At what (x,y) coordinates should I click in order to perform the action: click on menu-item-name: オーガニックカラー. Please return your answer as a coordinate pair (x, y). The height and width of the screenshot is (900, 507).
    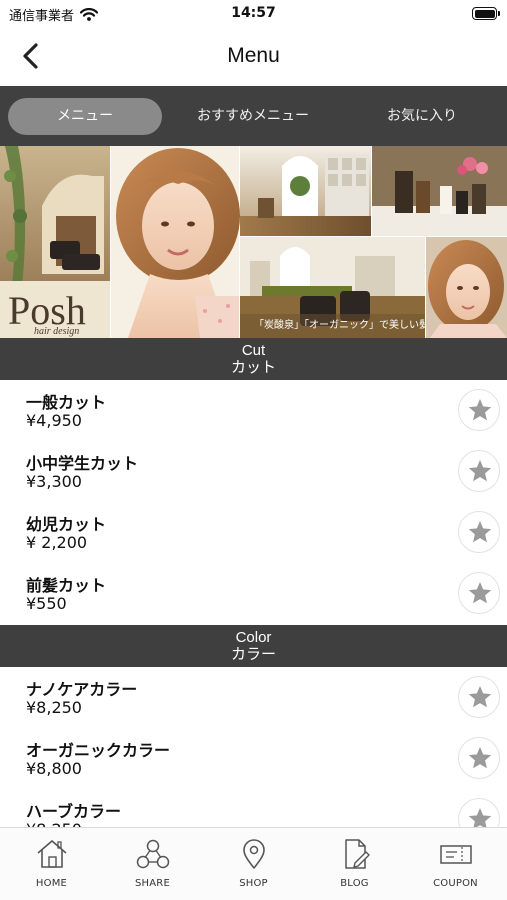
    Looking at the image, I should click on (98, 750).